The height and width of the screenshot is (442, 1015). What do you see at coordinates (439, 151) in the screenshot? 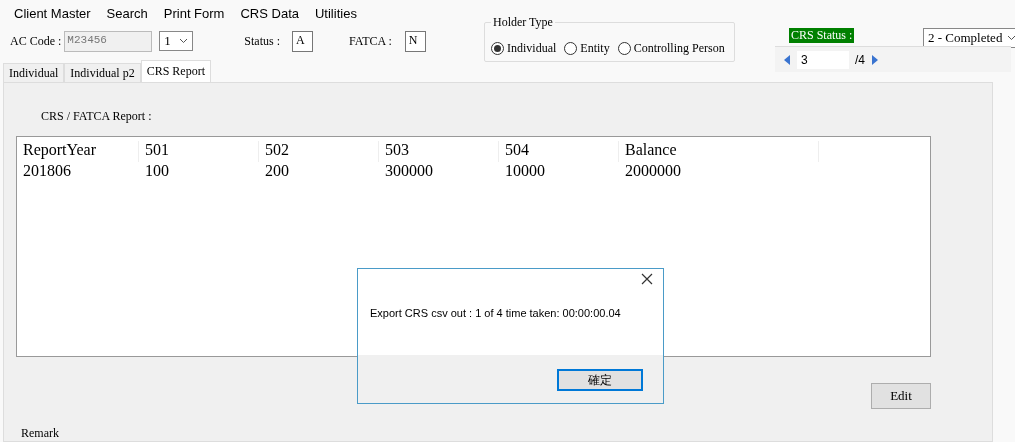
I see `column-header: 503` at bounding box center [439, 151].